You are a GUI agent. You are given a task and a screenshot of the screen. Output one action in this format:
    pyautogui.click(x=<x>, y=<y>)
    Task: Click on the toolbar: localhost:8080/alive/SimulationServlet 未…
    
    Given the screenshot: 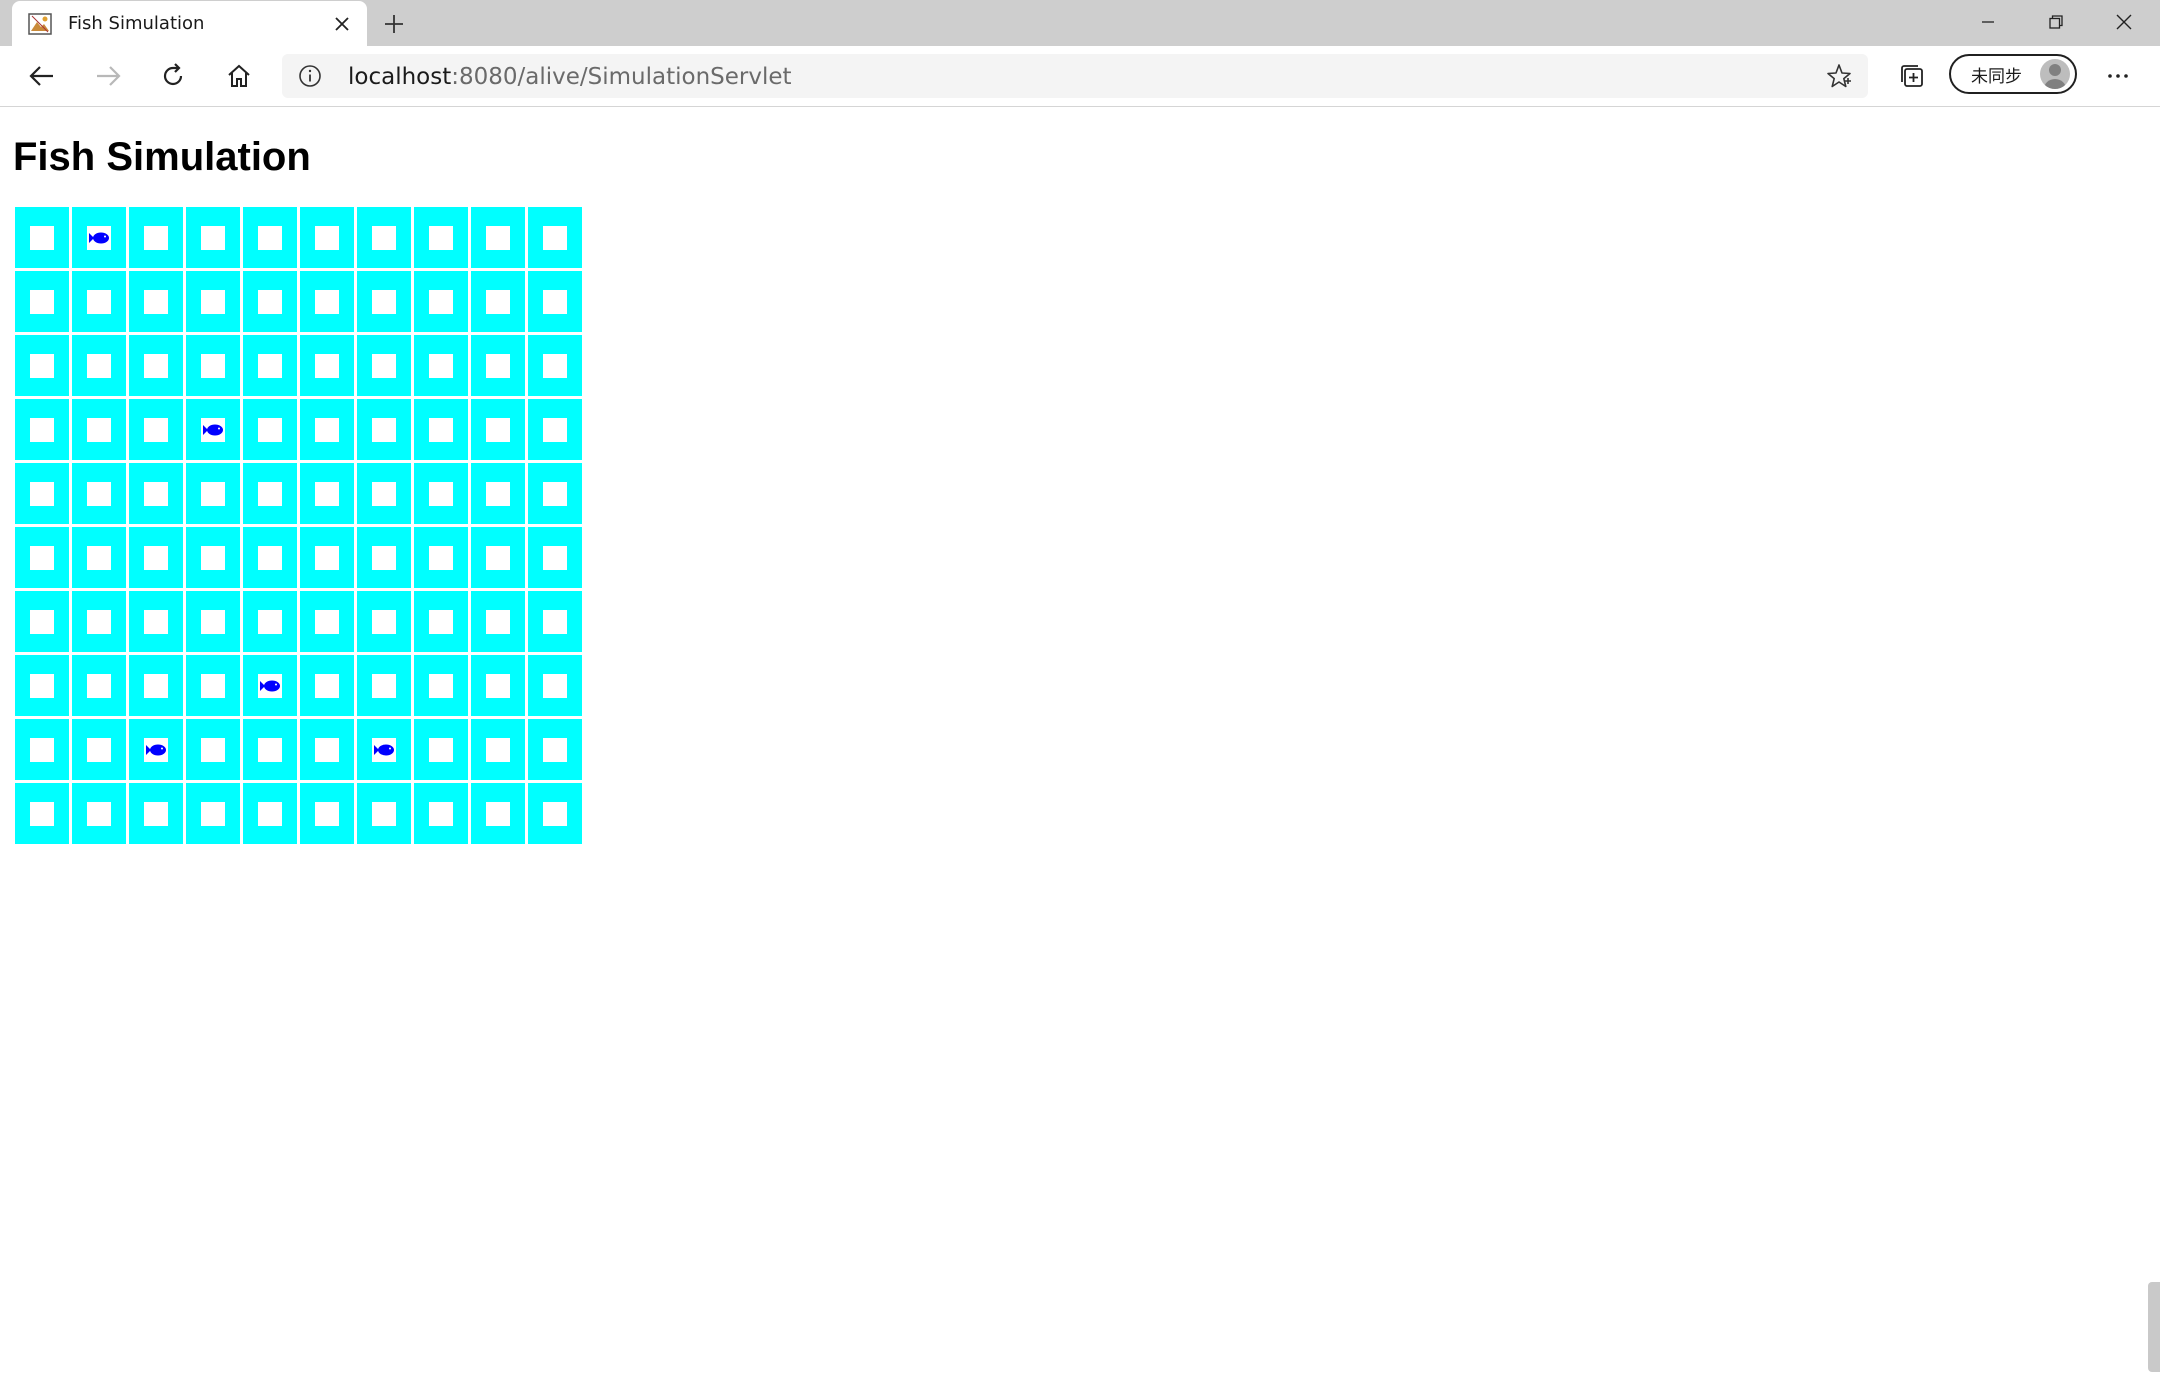 What is the action you would take?
    pyautogui.click(x=1080, y=76)
    